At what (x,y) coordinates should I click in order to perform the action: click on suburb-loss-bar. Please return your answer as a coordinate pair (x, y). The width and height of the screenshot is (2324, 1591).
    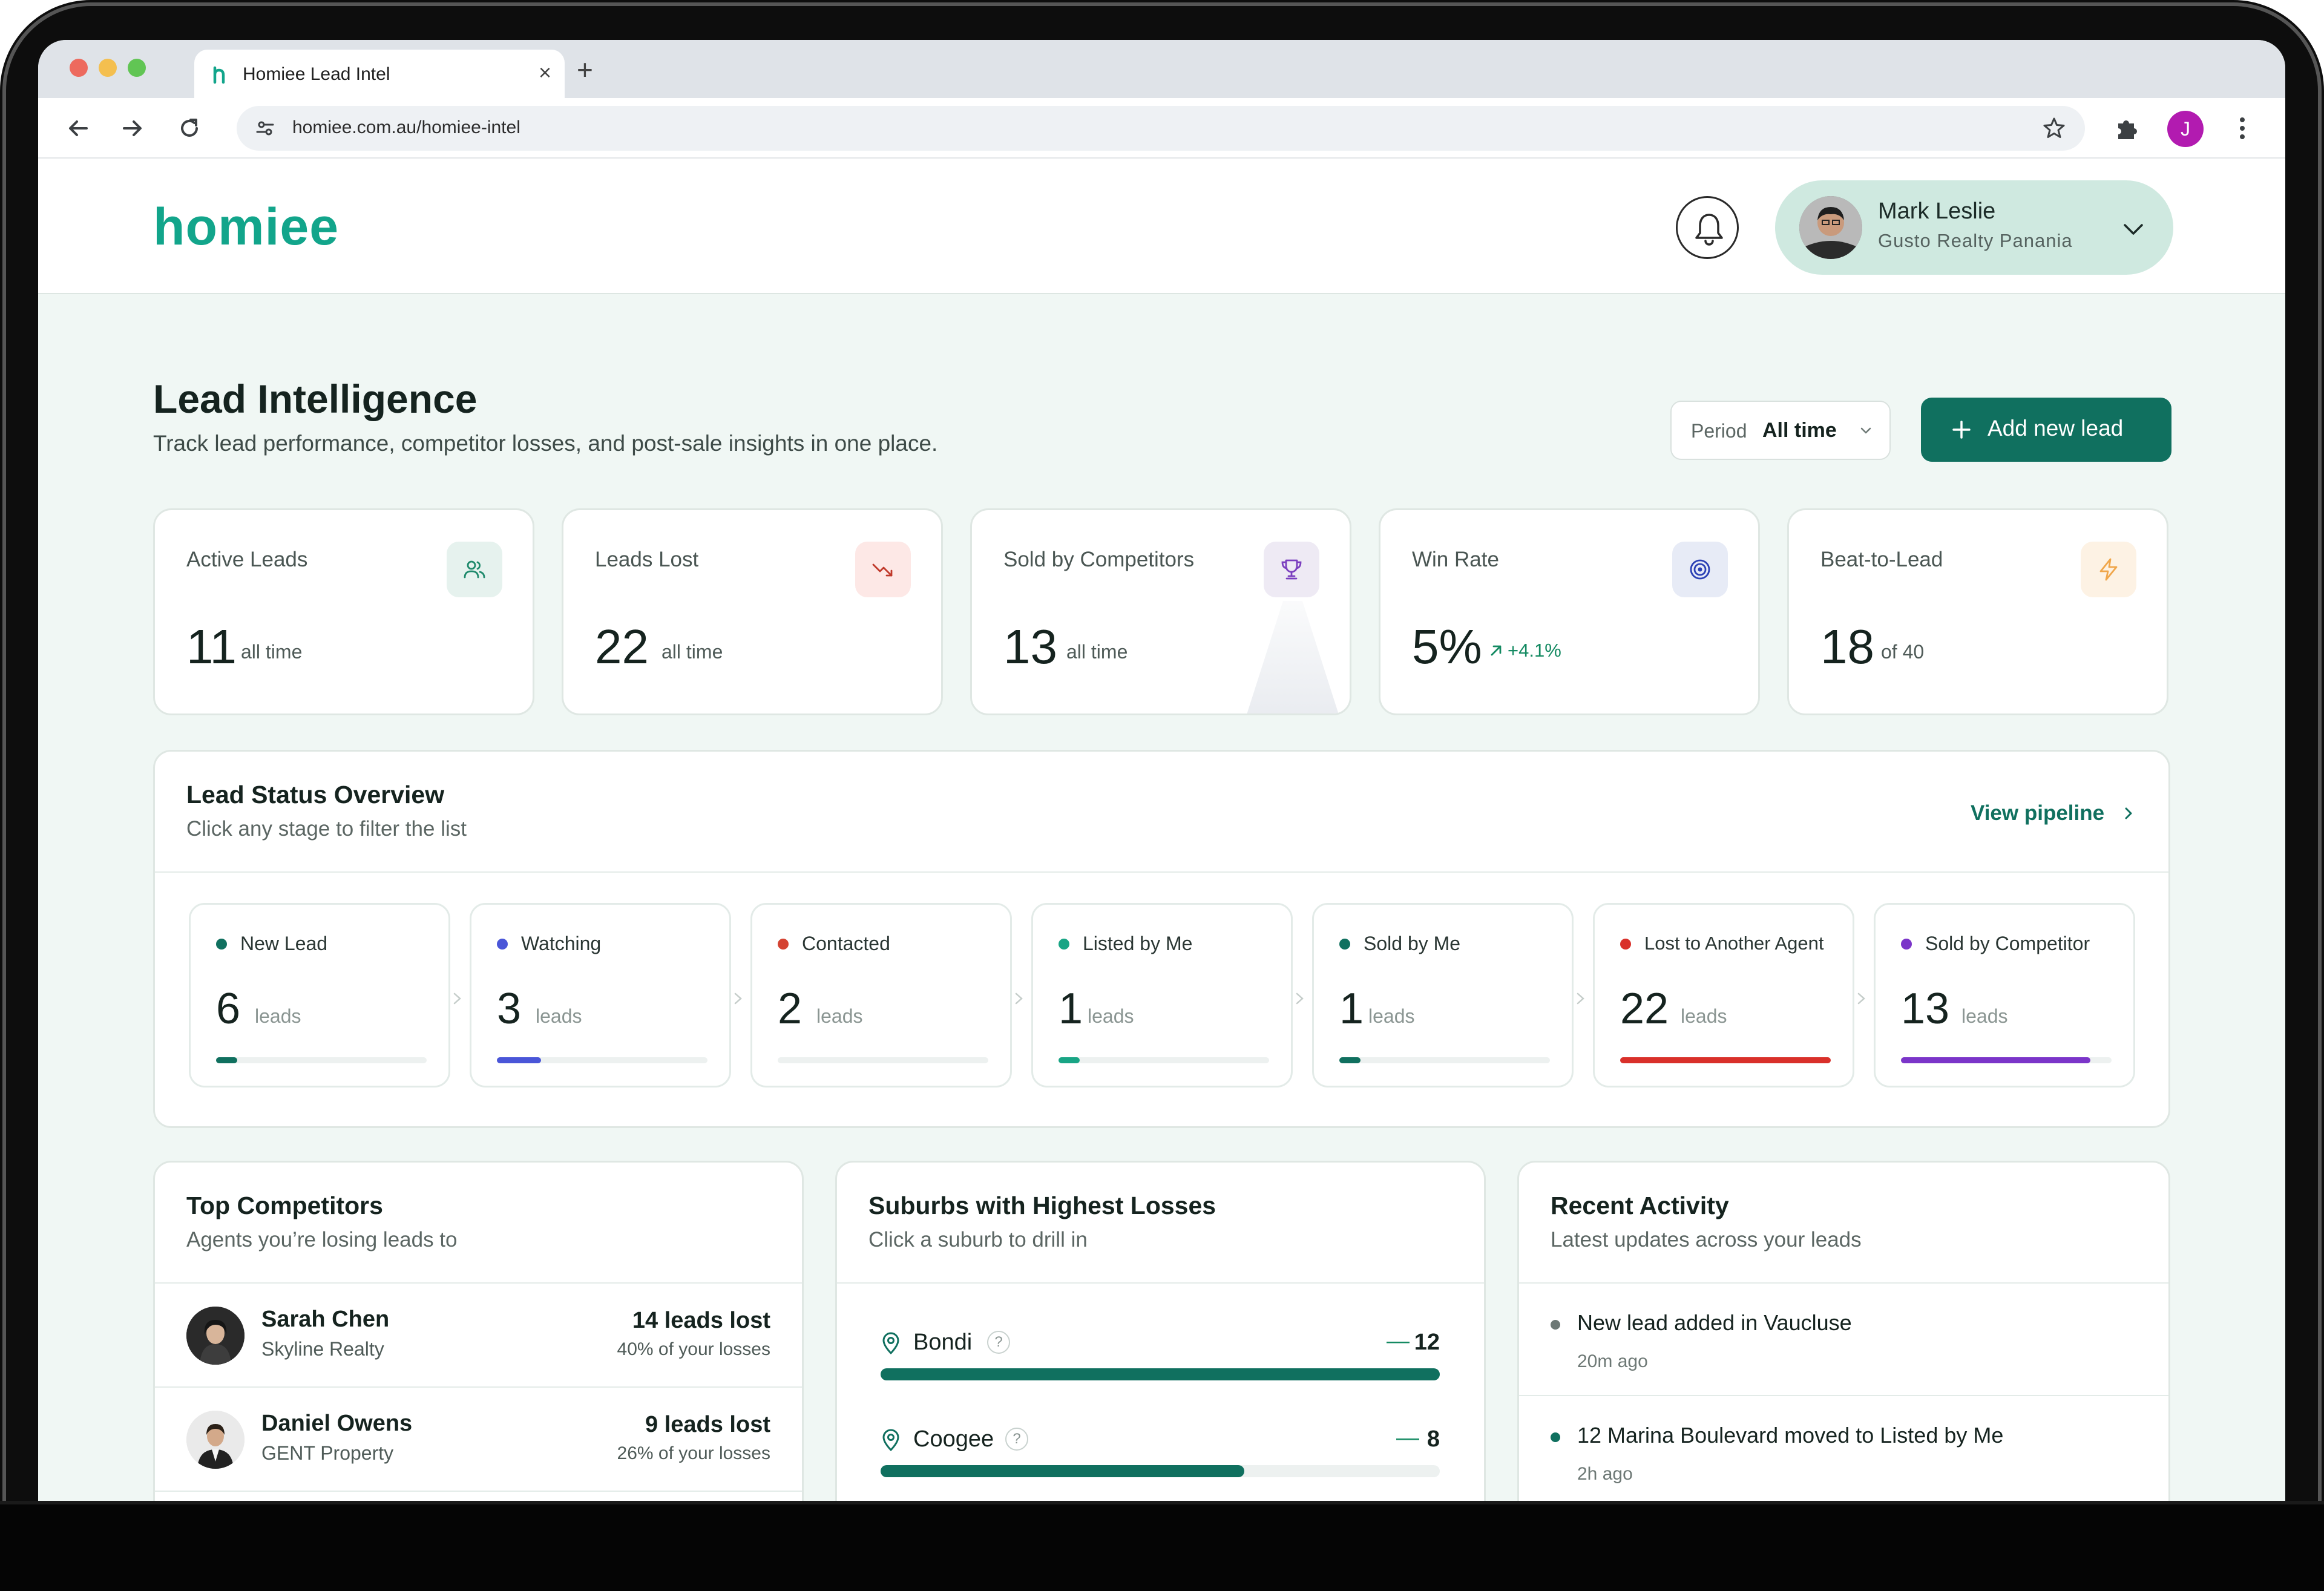
    Looking at the image, I should click on (1160, 1471).